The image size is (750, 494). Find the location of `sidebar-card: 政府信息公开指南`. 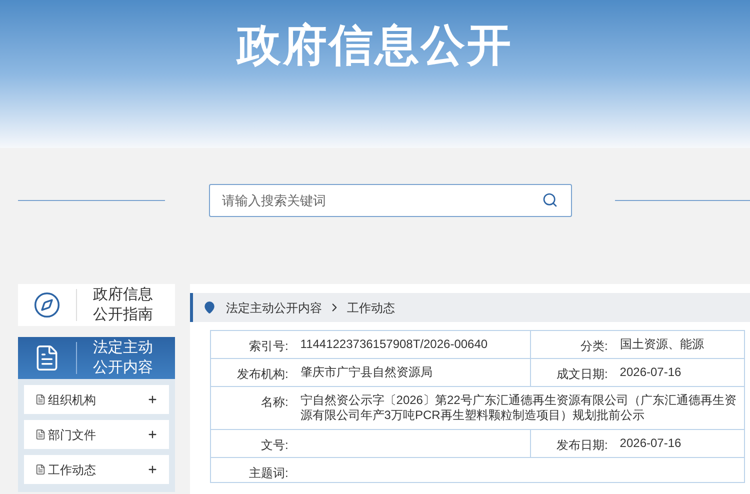

sidebar-card: 政府信息公开指南 is located at coordinates (96, 305).